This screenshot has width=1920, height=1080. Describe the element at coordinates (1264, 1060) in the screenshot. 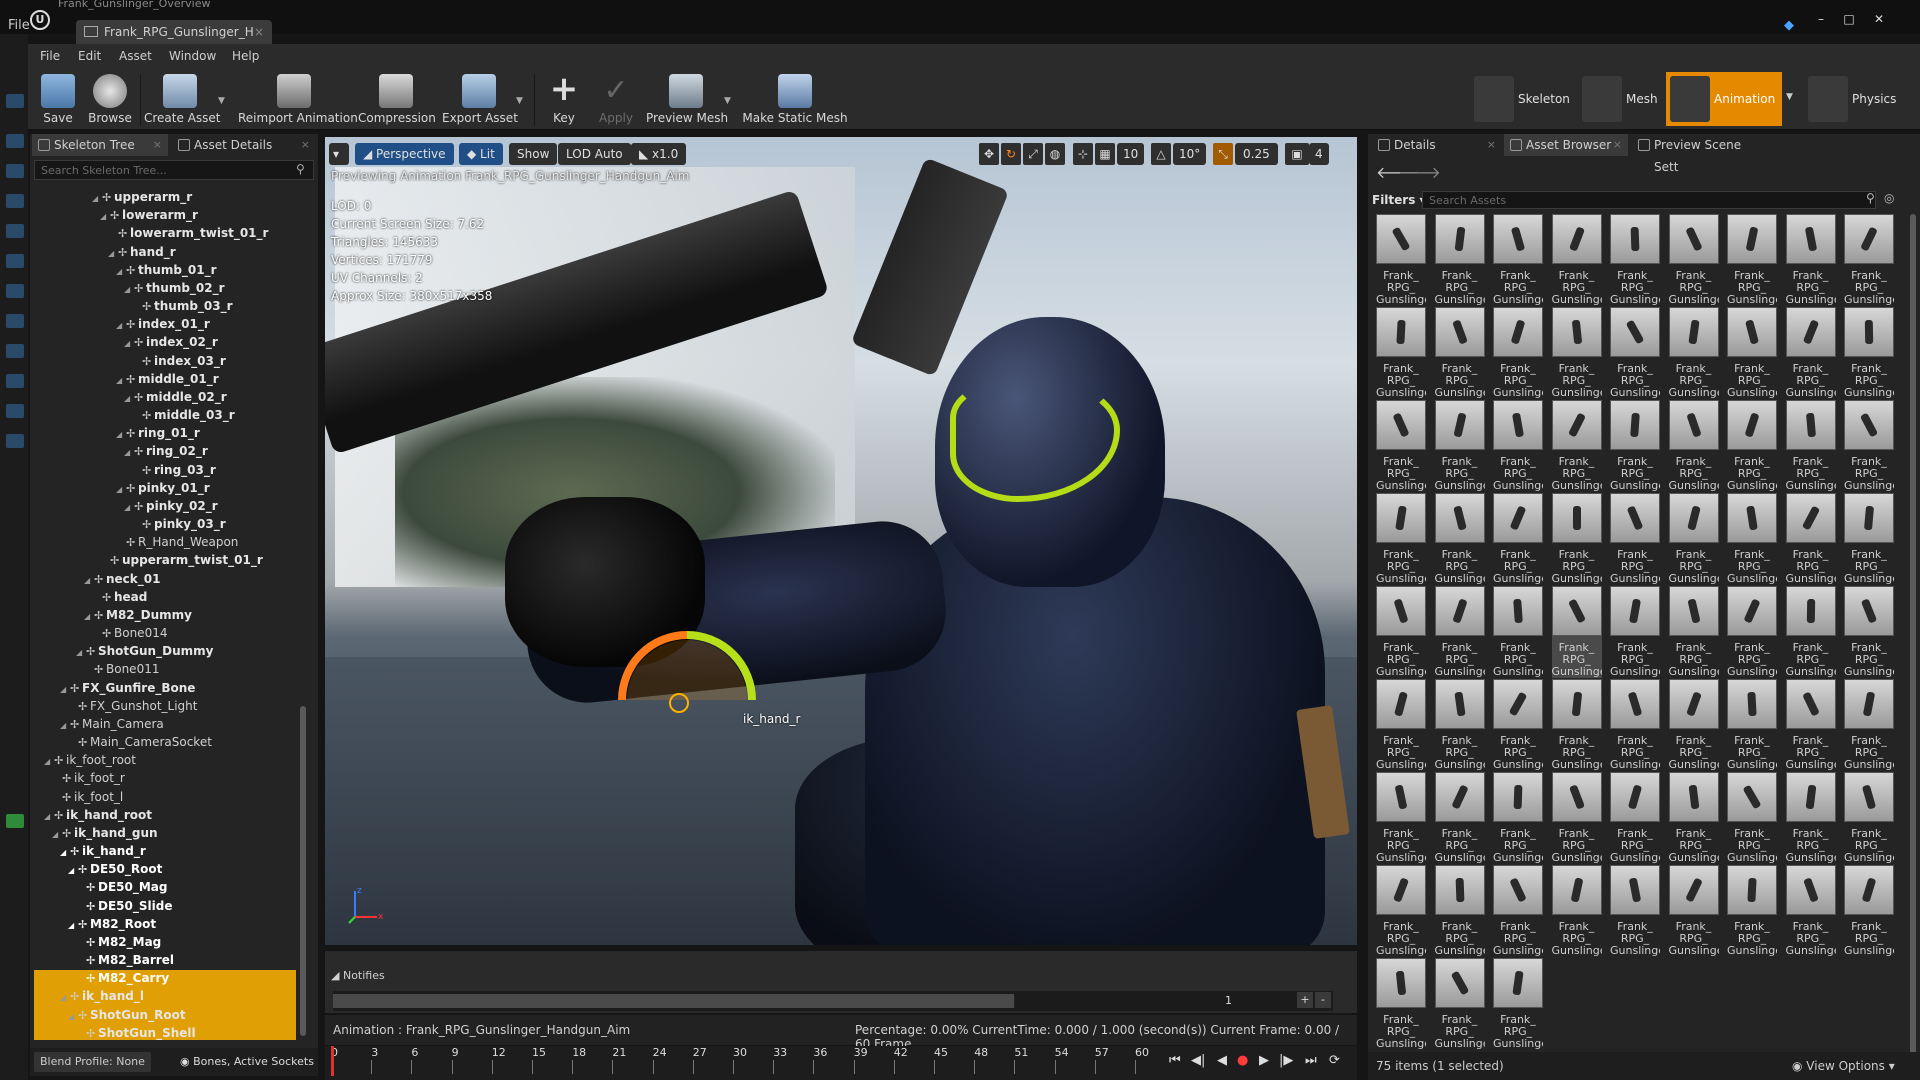

I see `play-icon: ▶` at that location.